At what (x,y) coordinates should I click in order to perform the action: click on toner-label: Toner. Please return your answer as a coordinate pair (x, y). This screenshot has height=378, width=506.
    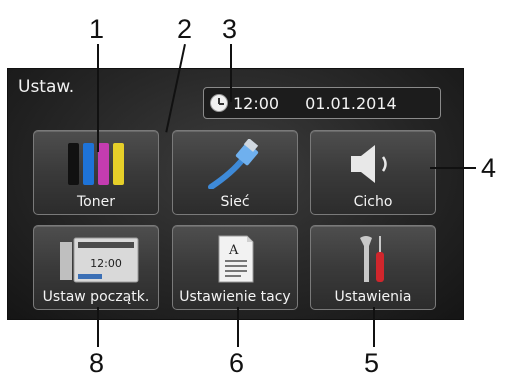
    Looking at the image, I should click on (96, 202).